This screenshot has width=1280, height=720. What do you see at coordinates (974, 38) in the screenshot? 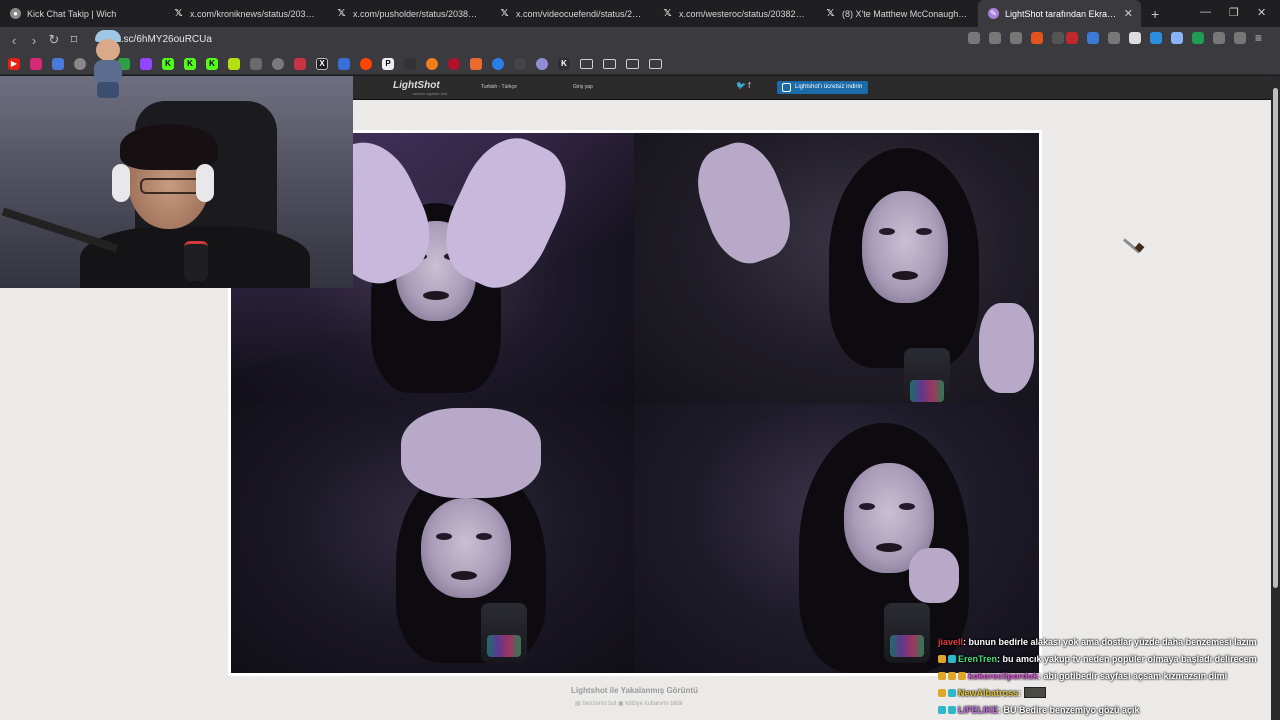
I see `screen-icon` at bounding box center [974, 38].